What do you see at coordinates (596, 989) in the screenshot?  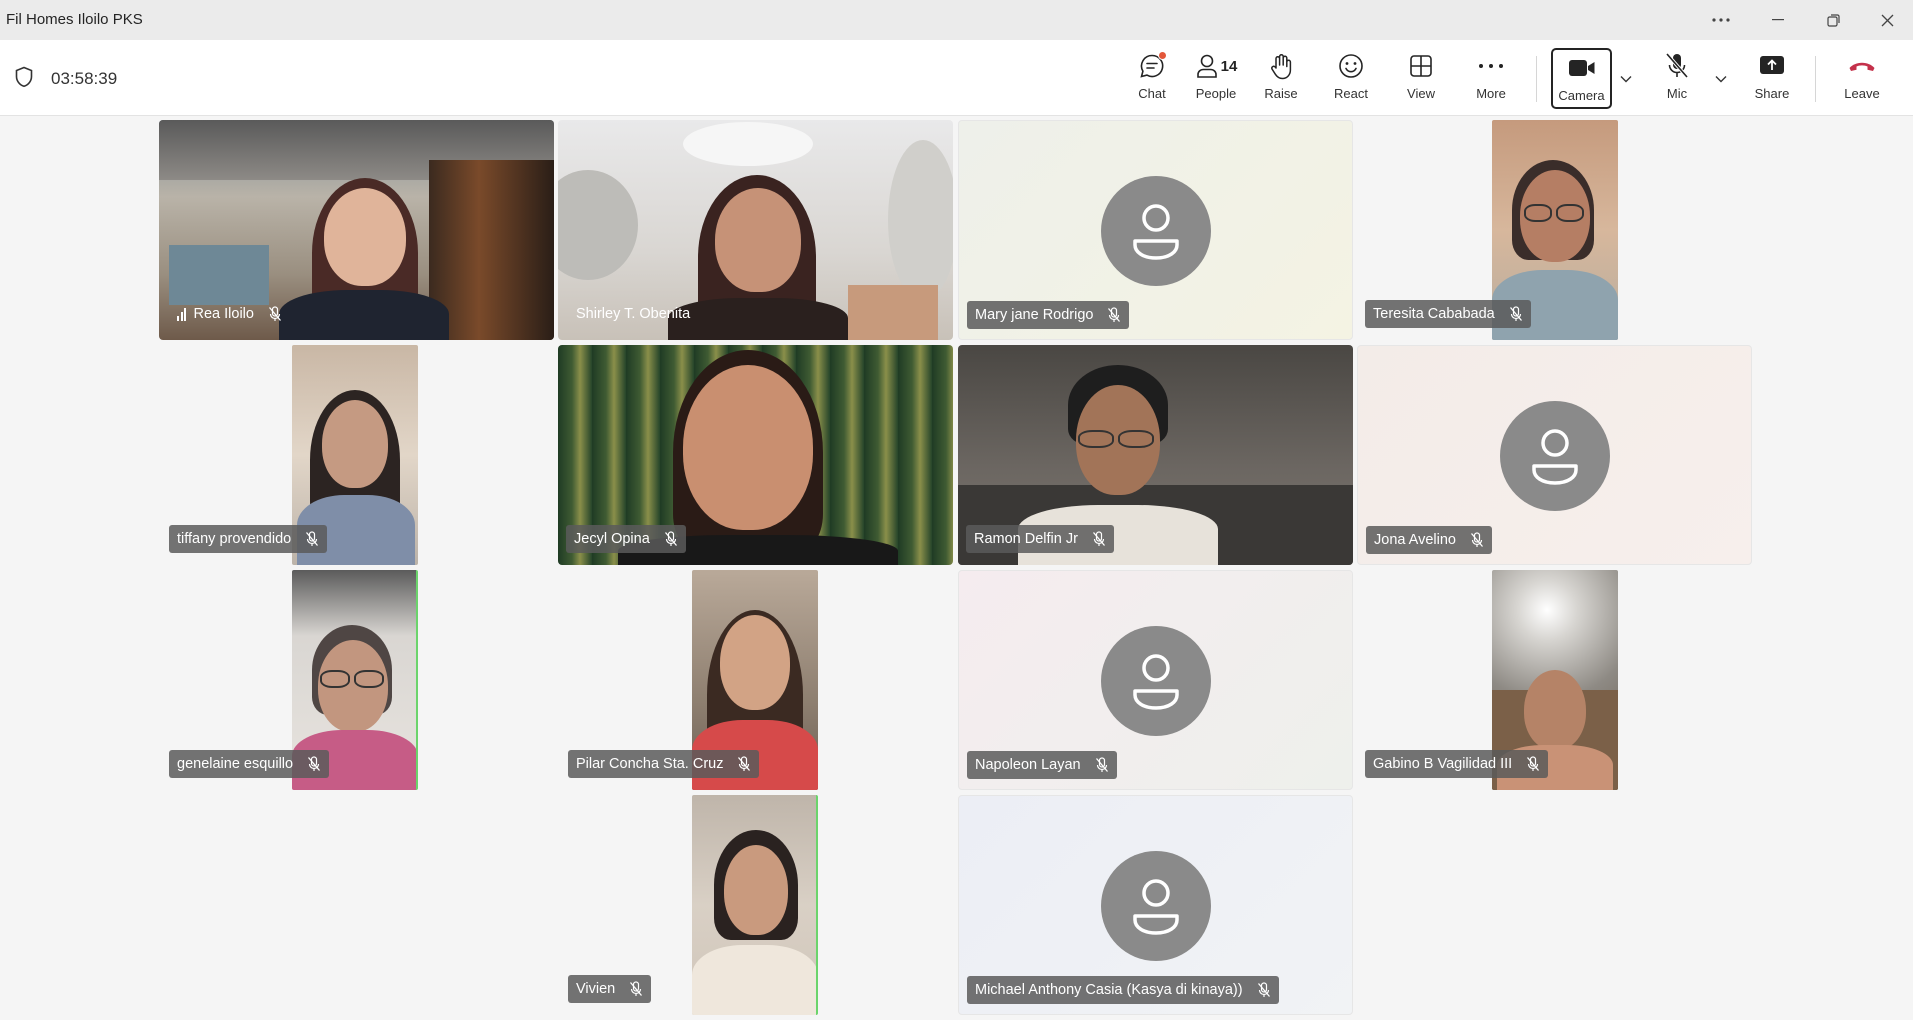 I see `participant-name: Vivien` at bounding box center [596, 989].